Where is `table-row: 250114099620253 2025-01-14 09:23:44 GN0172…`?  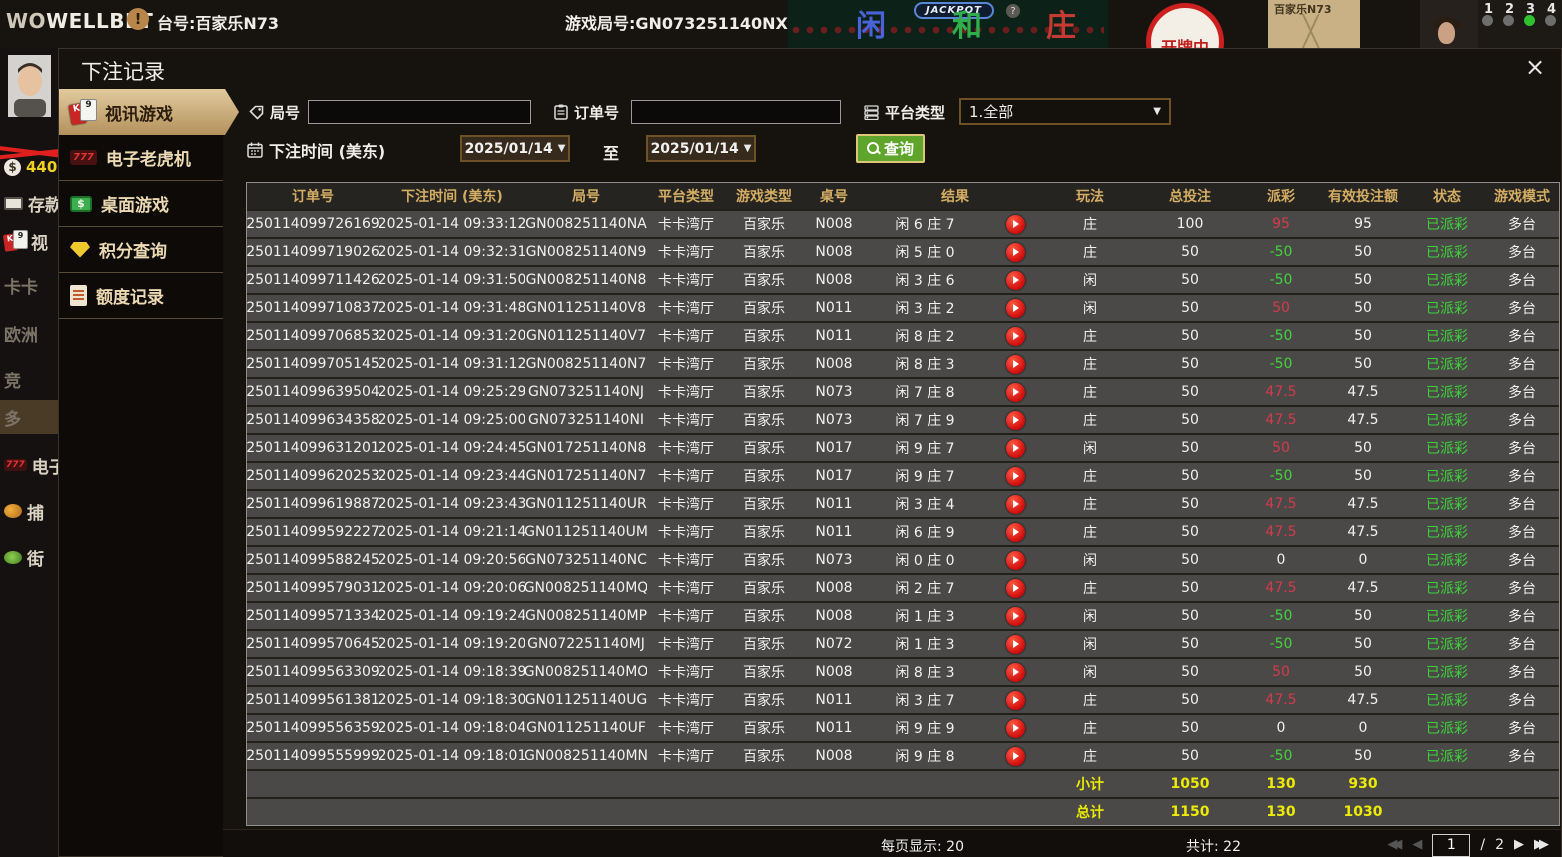
table-row: 250114099620253 2025-01-14 09:23:44 GN0172… is located at coordinates (903, 475).